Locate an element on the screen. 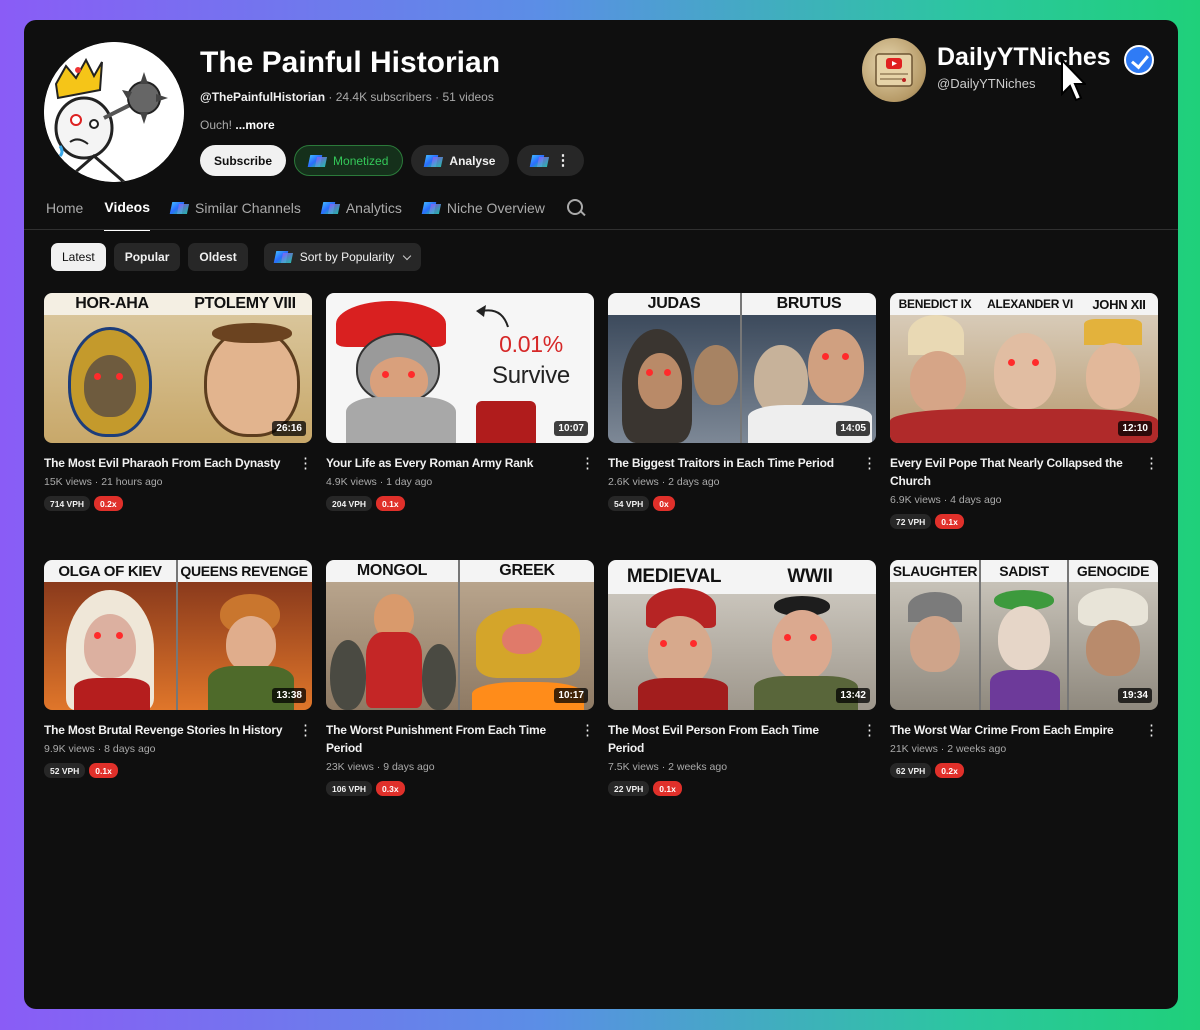 The width and height of the screenshot is (1200, 1030). video-thumbnail: HOR-AHA PTOLEMY VIII 26:16 is located at coordinates (178, 368).